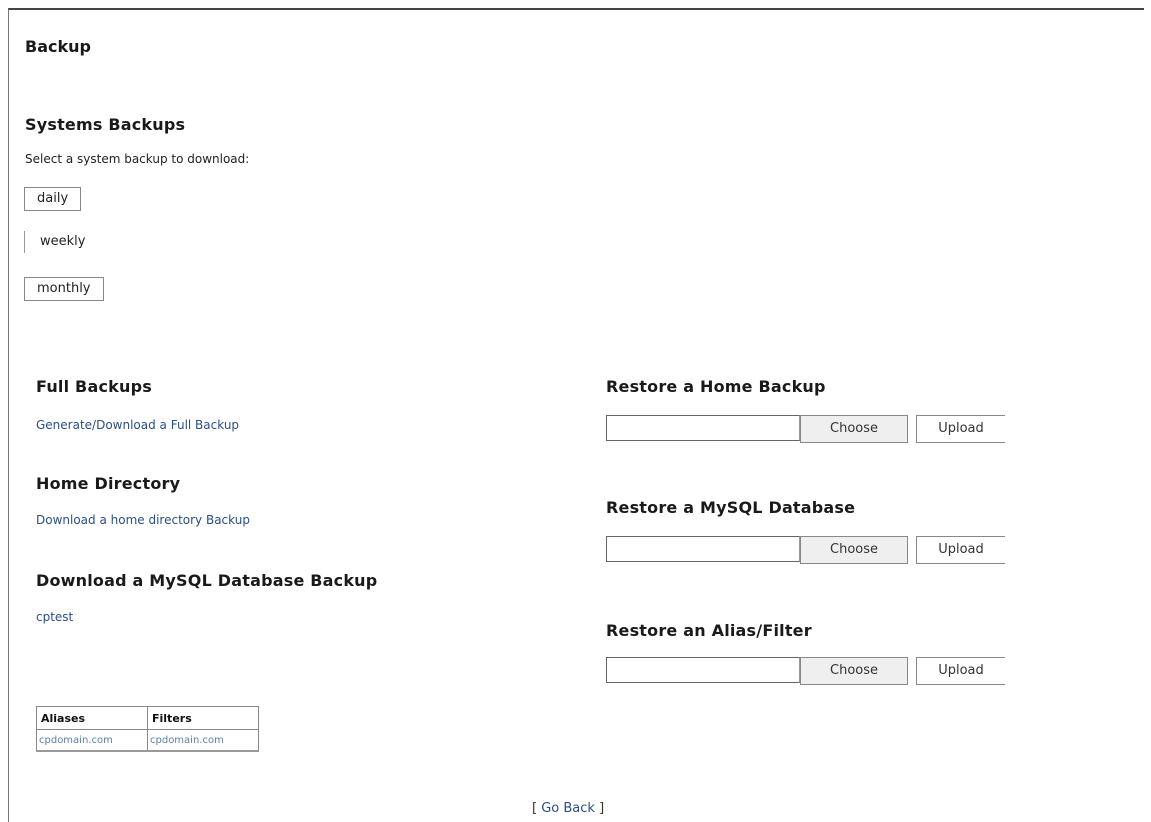  Describe the element at coordinates (203, 740) in the screenshot. I see `filters-download-link: cpdomain.com` at that location.